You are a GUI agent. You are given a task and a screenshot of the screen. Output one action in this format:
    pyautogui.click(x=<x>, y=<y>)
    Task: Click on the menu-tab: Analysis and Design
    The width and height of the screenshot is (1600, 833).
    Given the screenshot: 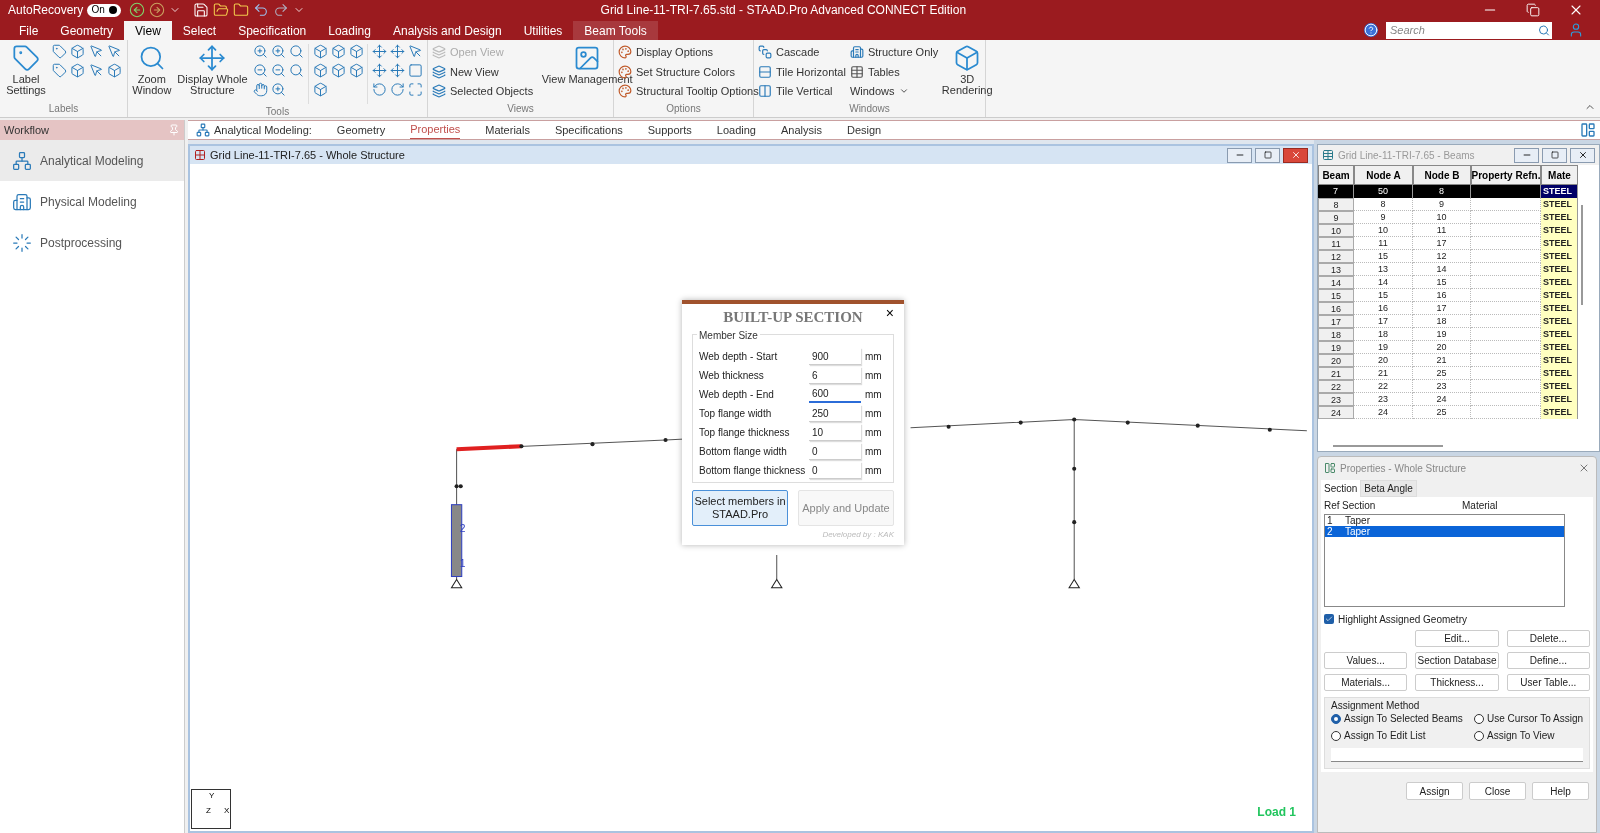 What is the action you would take?
    pyautogui.click(x=447, y=30)
    